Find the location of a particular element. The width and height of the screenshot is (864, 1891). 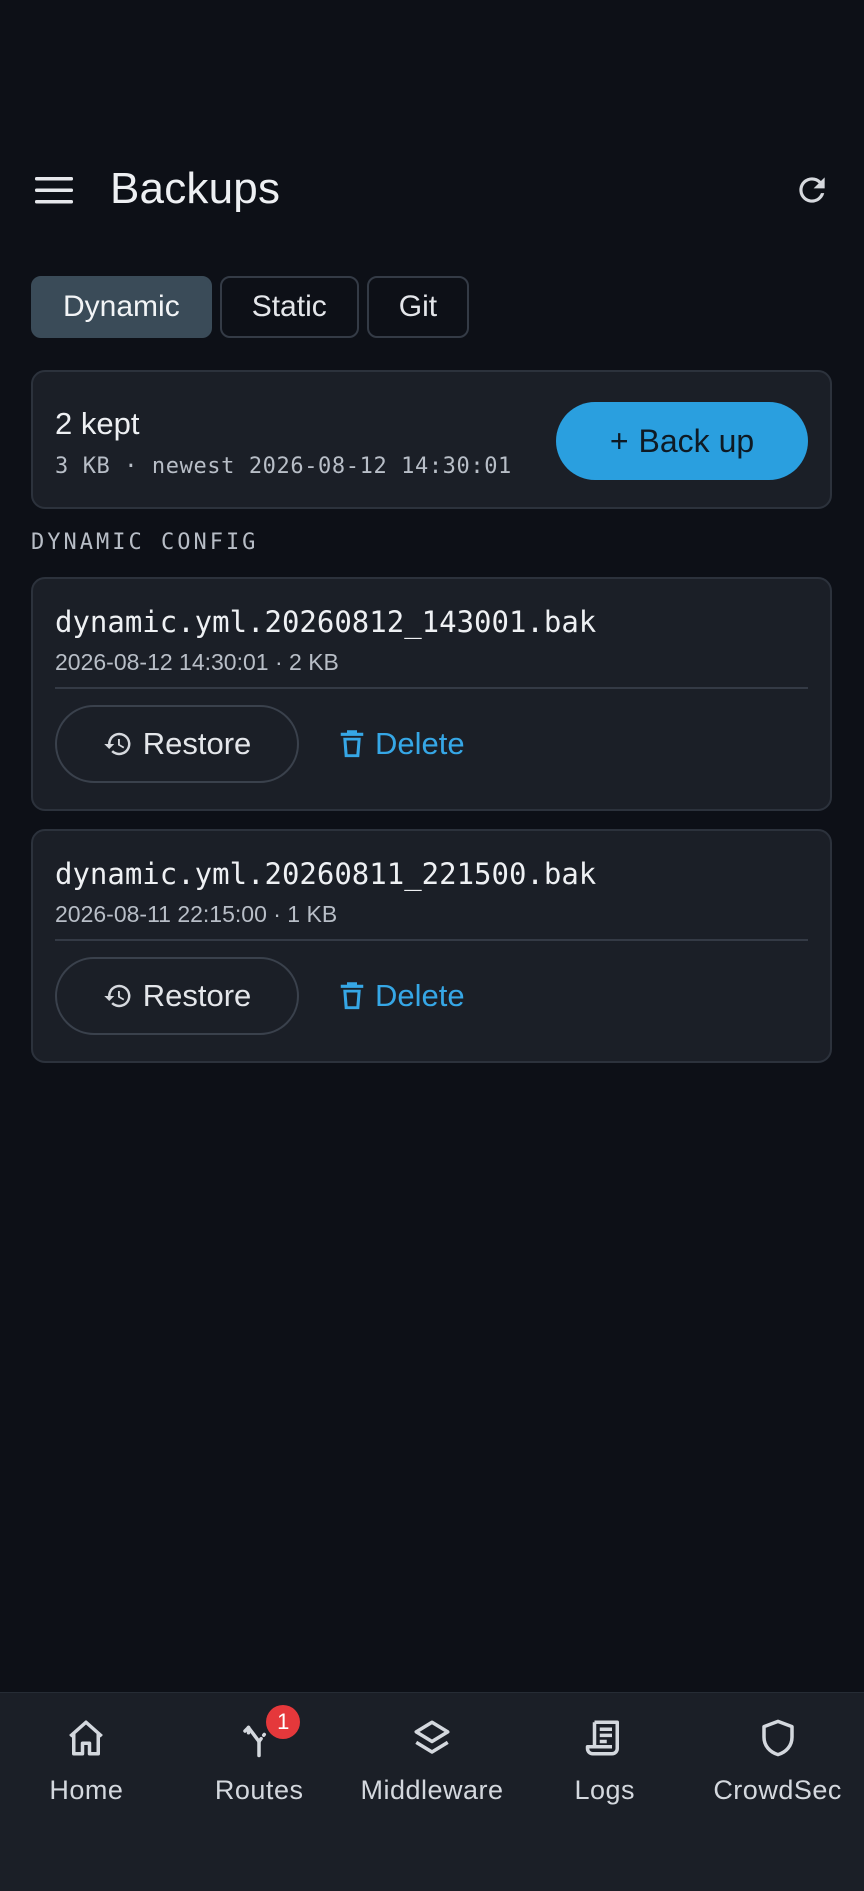

nav-item-routes: 1 Routes is located at coordinates (259, 1792).